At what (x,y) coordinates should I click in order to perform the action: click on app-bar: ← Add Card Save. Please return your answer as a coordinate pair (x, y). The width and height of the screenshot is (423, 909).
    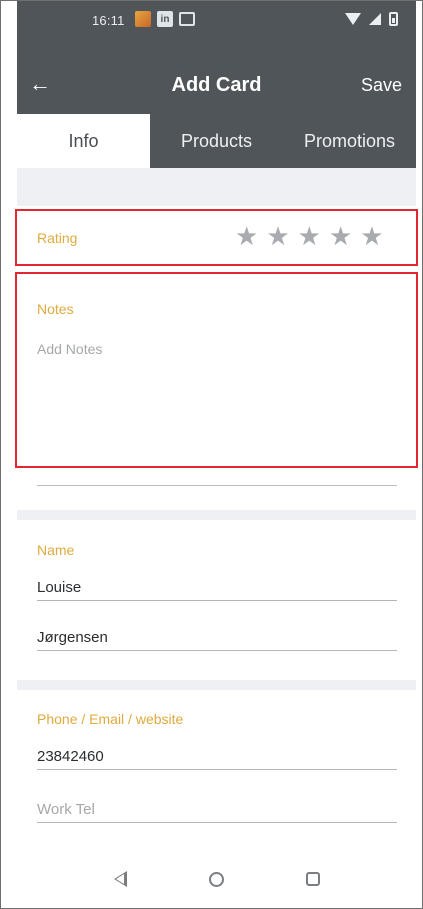
    Looking at the image, I should click on (216, 76).